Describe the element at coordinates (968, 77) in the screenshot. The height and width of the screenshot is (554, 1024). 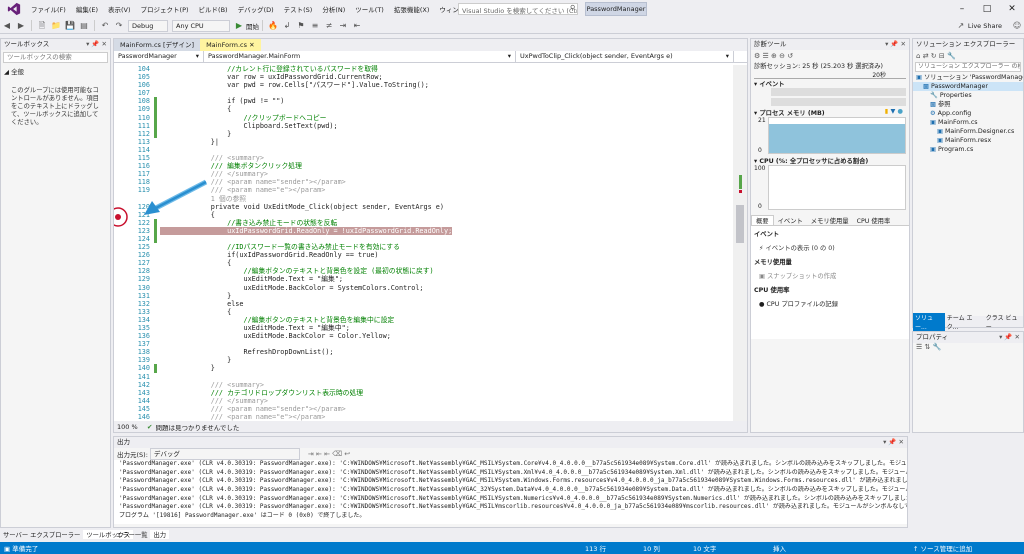
I see `solution-tree-item: ▣ ソリューション 'PasswordManager' (` at that location.